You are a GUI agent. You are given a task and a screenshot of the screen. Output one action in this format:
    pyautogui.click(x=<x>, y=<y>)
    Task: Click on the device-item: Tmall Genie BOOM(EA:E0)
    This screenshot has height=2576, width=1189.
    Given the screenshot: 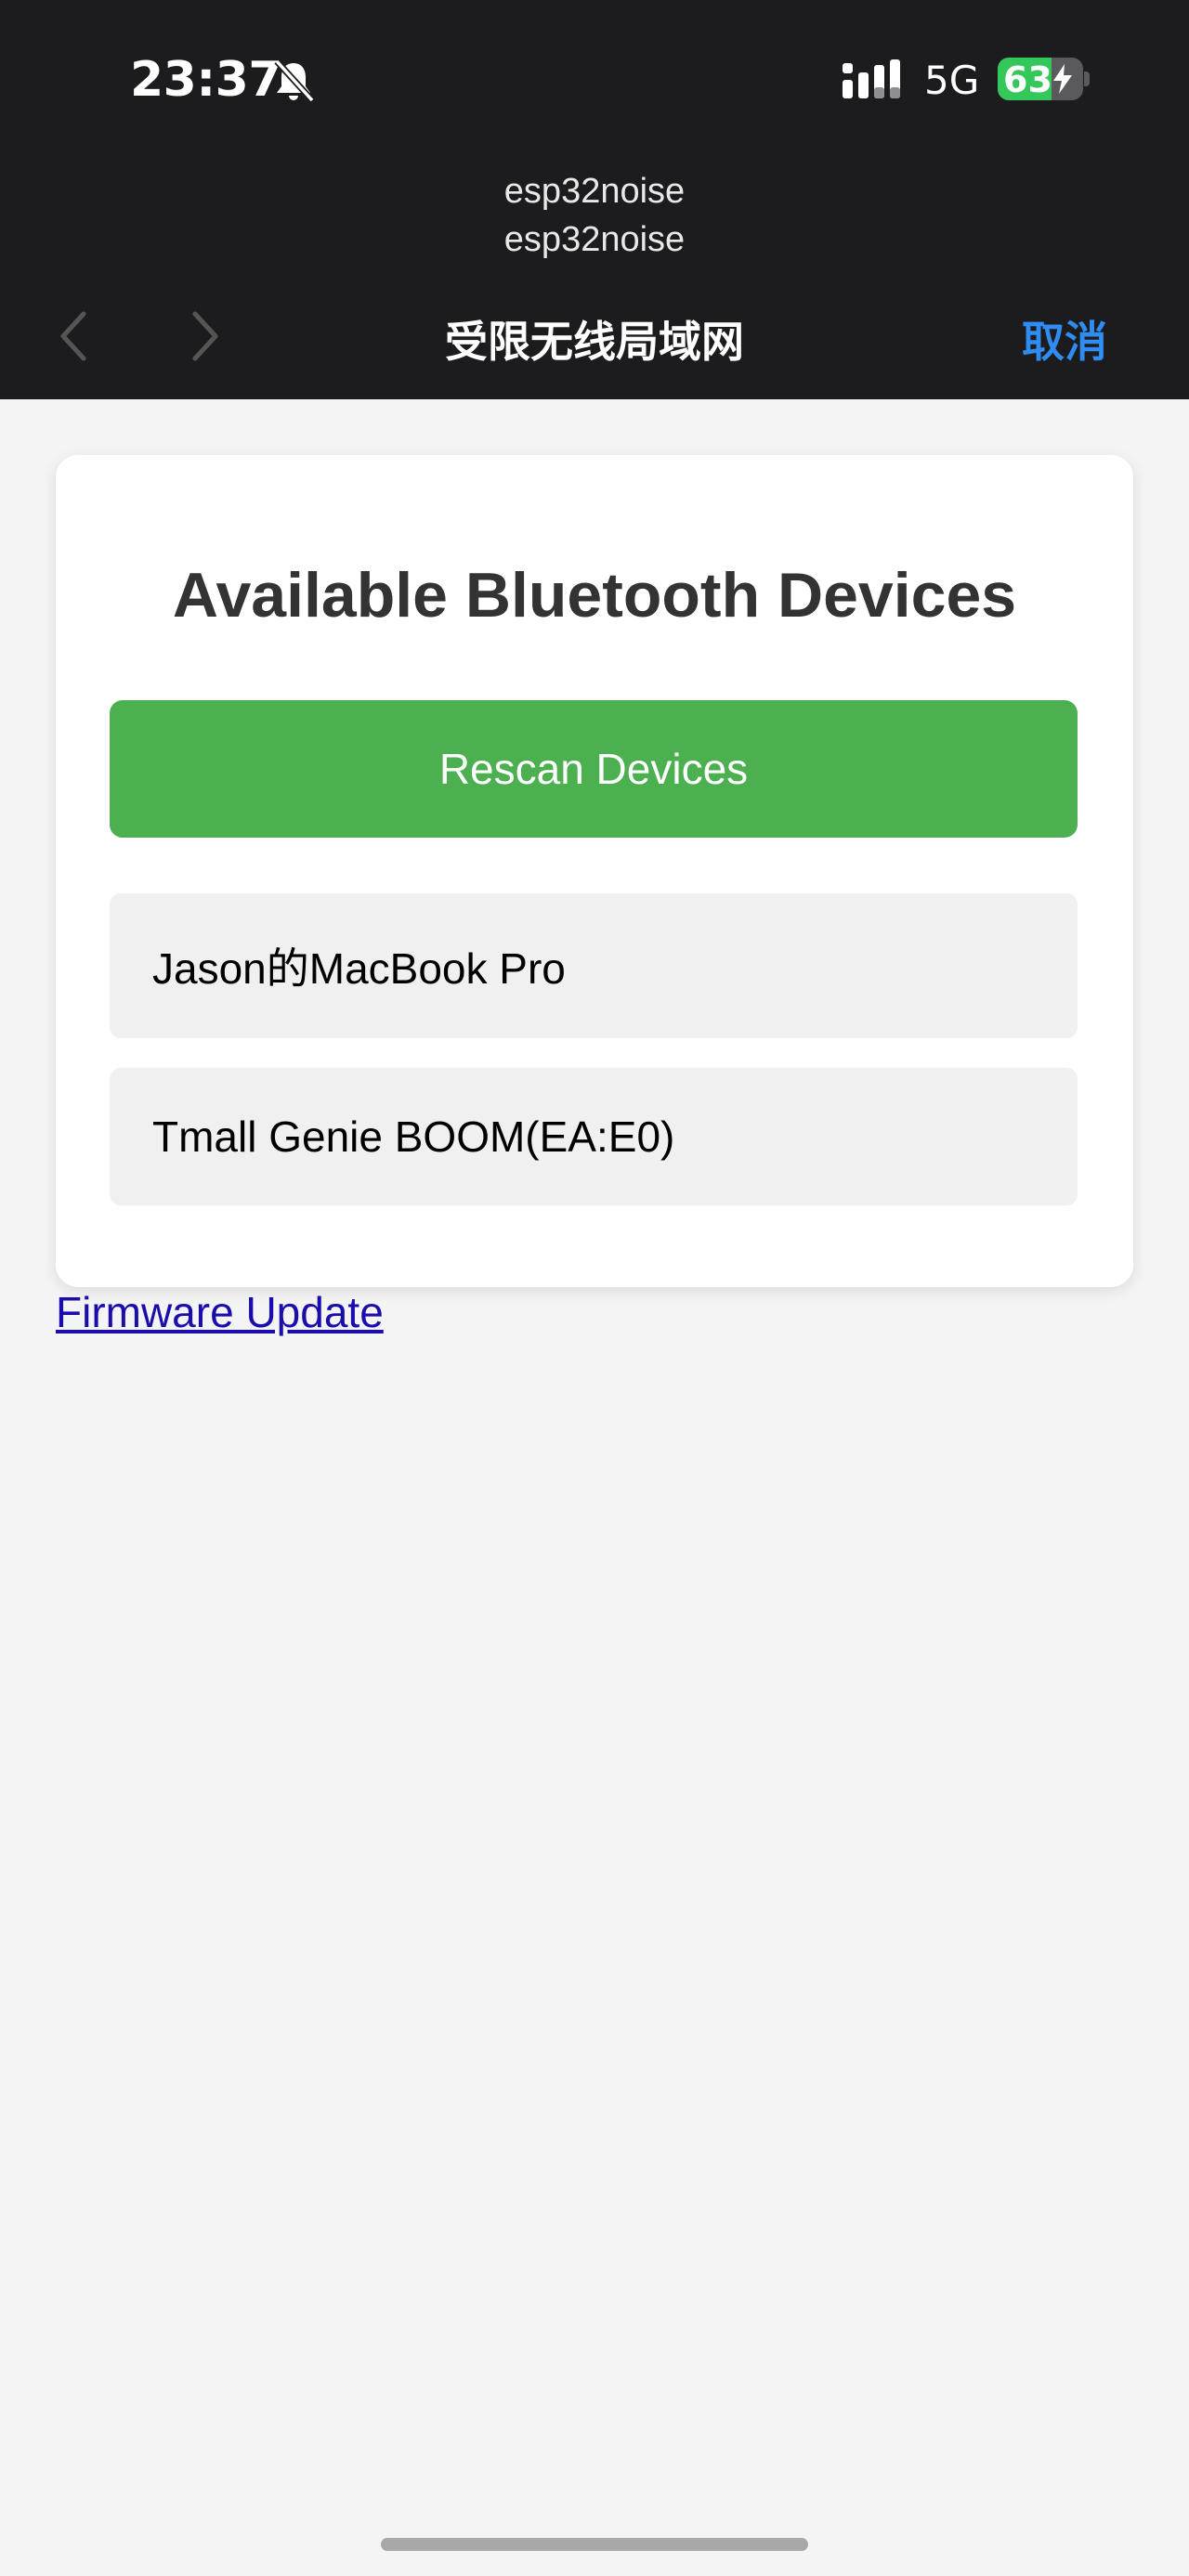 What is the action you would take?
    pyautogui.click(x=594, y=1136)
    